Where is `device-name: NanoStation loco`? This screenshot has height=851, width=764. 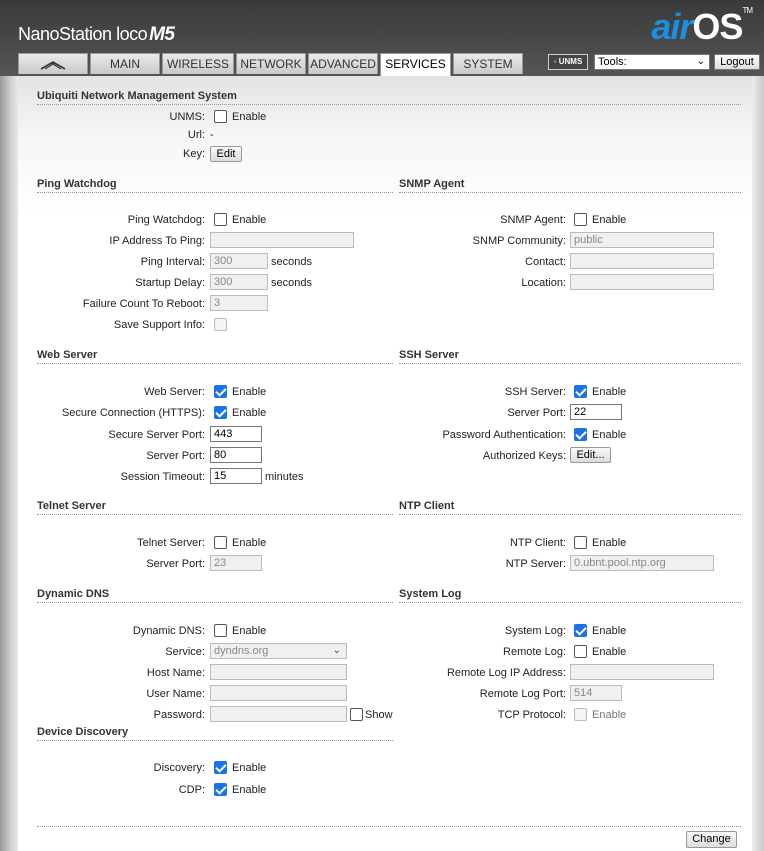 device-name: NanoStation loco is located at coordinates (83, 34).